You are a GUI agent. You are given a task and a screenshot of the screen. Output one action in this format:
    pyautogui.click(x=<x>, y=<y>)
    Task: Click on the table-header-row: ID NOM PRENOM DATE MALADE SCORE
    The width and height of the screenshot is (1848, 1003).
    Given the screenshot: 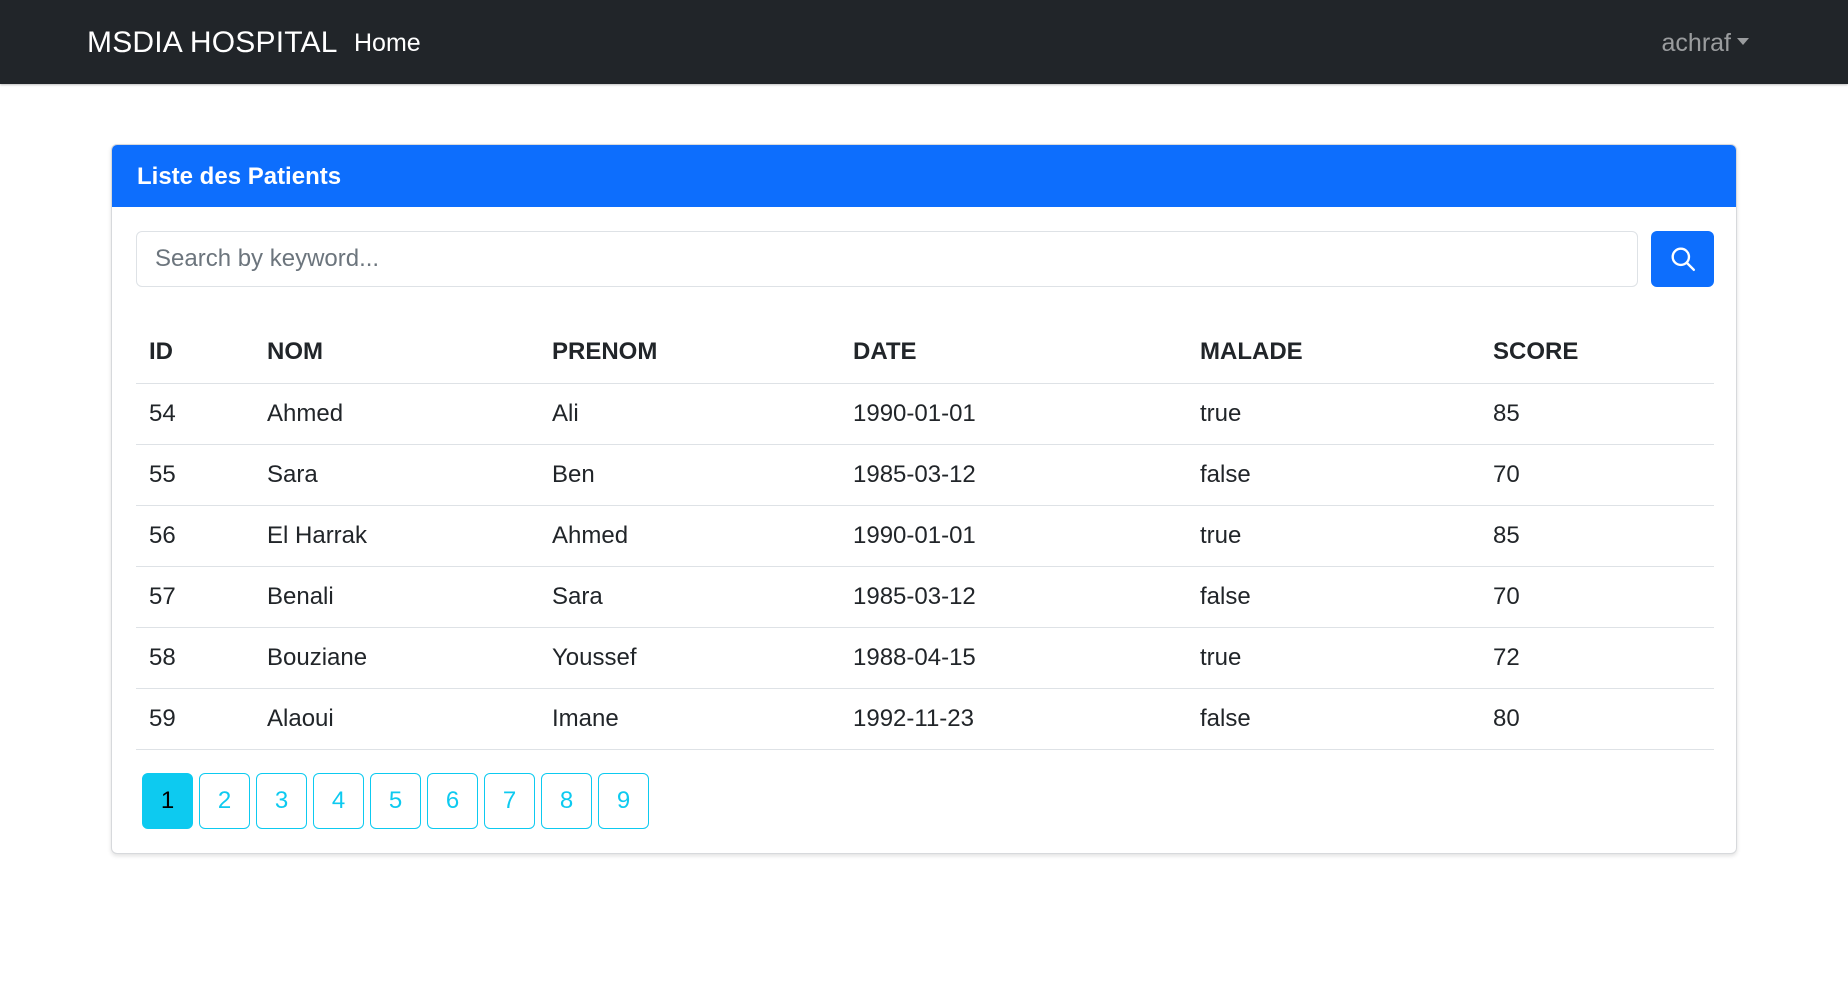 What is the action you would take?
    pyautogui.click(x=925, y=353)
    